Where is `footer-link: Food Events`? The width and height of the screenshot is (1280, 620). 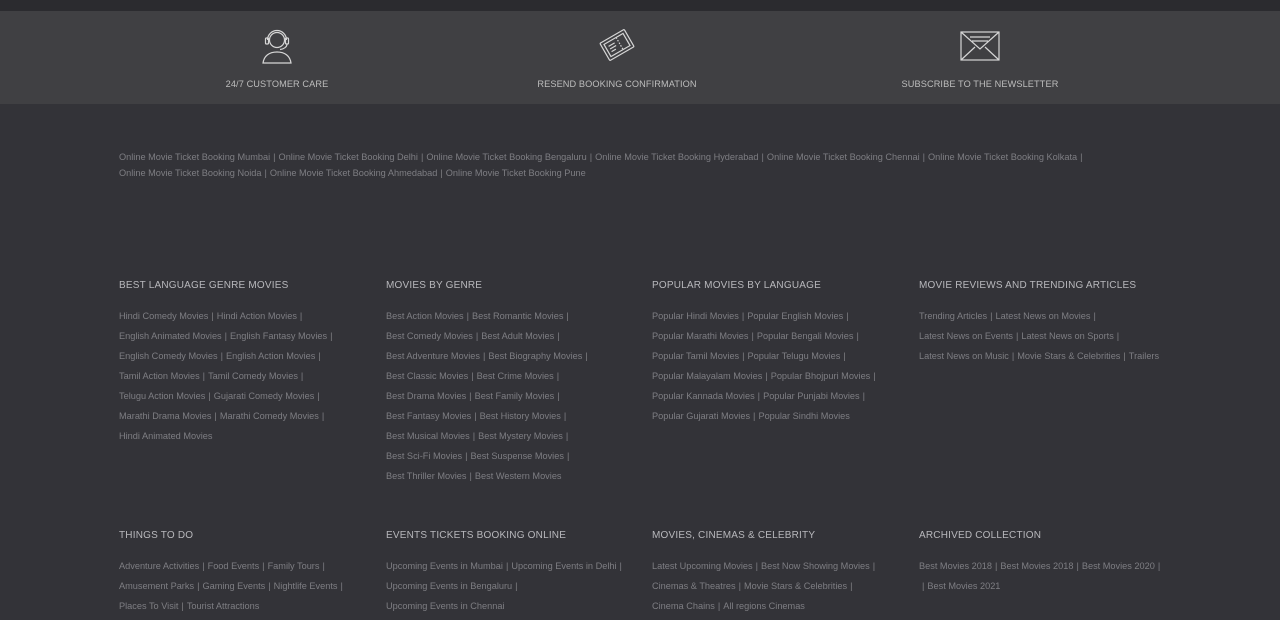
footer-link: Food Events is located at coordinates (234, 566).